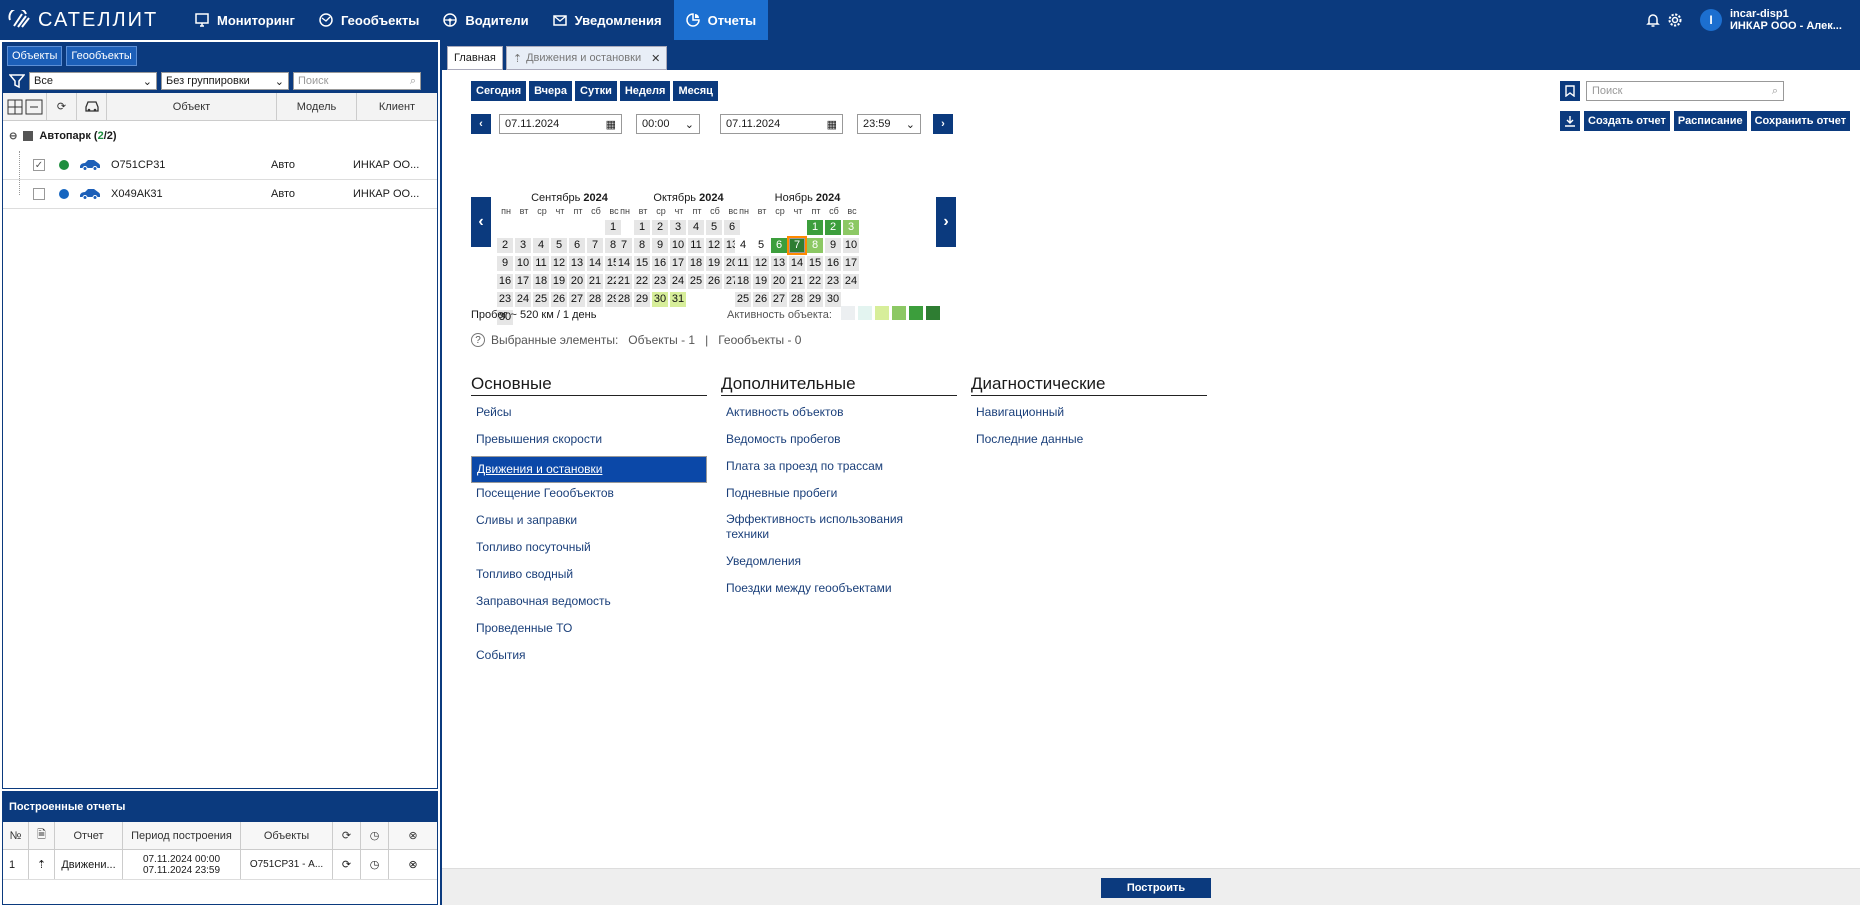  What do you see at coordinates (1089, 412) in the screenshot?
I see `report-item: Навигационный` at bounding box center [1089, 412].